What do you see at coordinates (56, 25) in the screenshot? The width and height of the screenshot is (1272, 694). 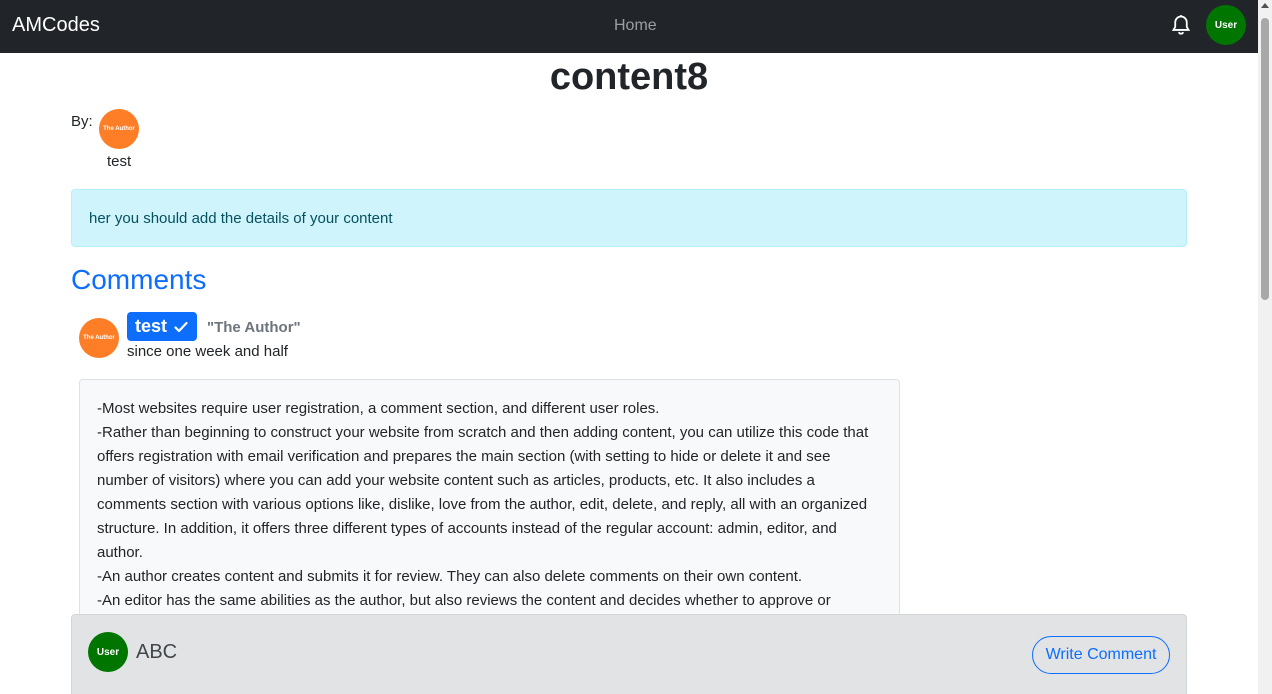 I see `brand-logo: AMCodes` at bounding box center [56, 25].